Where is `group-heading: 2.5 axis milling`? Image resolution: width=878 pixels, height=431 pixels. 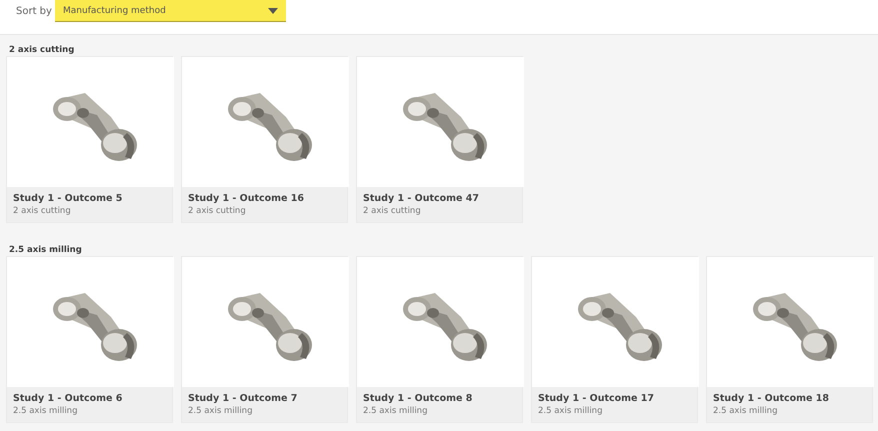
group-heading: 2.5 axis milling is located at coordinates (45, 250).